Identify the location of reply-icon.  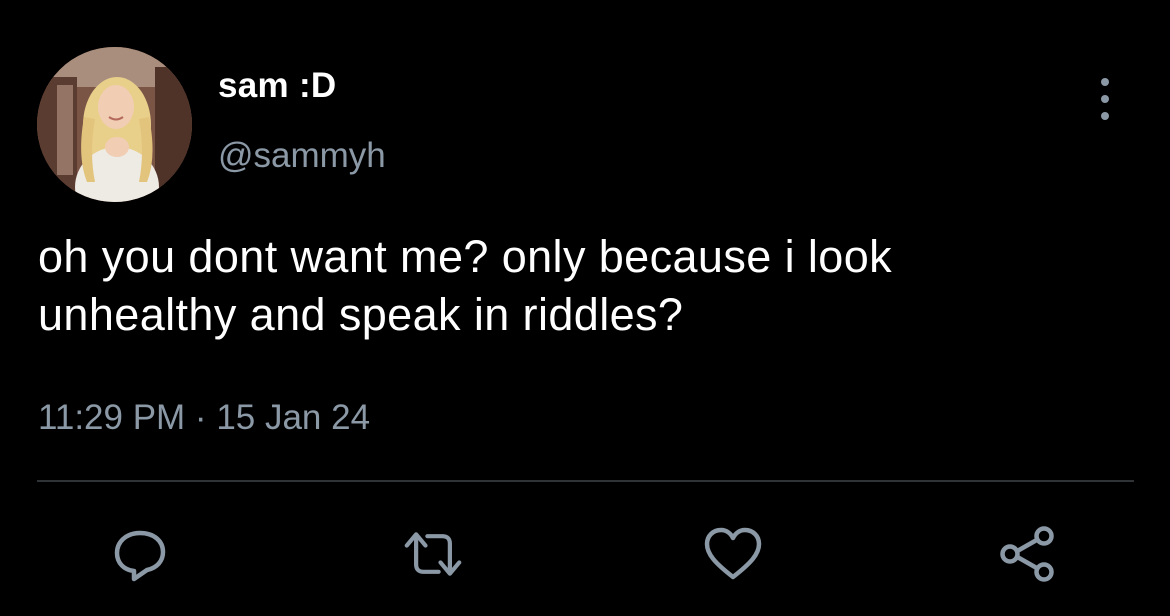
(140, 556).